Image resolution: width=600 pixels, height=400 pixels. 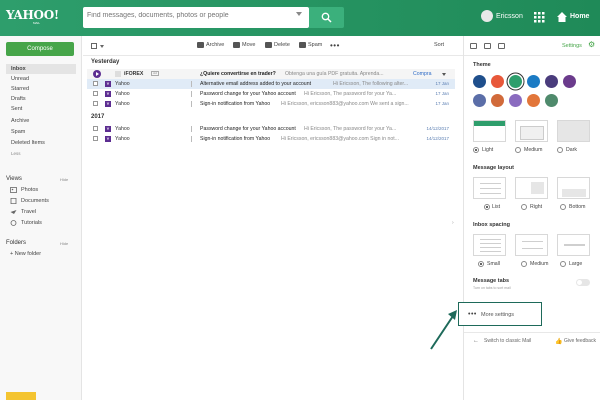 I want to click on sidebar-less-link: Less, so click(x=41, y=154).